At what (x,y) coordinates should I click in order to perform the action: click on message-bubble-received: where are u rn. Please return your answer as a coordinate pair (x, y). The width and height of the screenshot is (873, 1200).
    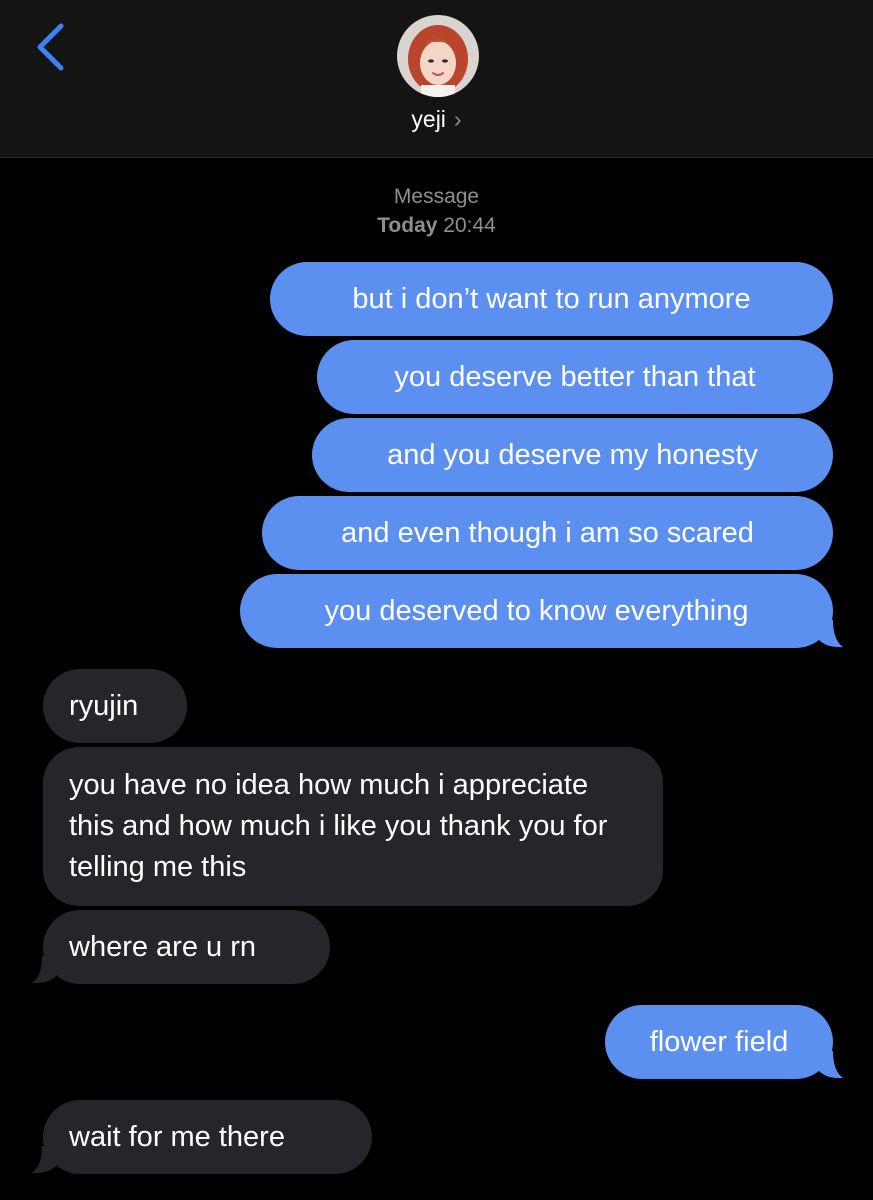
    Looking at the image, I should click on (186, 947).